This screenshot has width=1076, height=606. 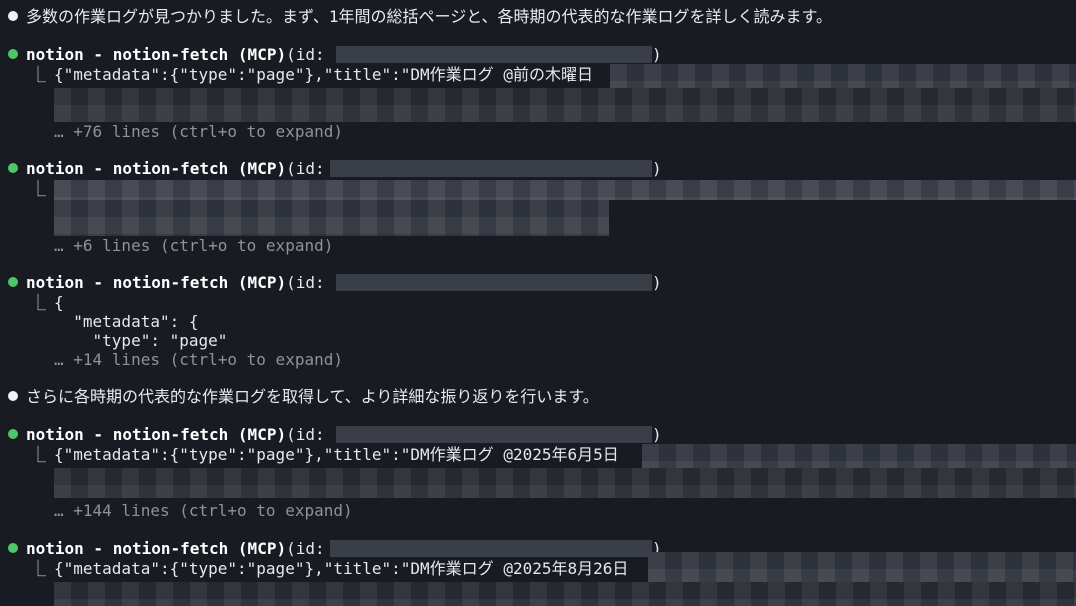 I want to click on expand-hint: … +144 lines (ctrl+o to expand), so click(x=203, y=510).